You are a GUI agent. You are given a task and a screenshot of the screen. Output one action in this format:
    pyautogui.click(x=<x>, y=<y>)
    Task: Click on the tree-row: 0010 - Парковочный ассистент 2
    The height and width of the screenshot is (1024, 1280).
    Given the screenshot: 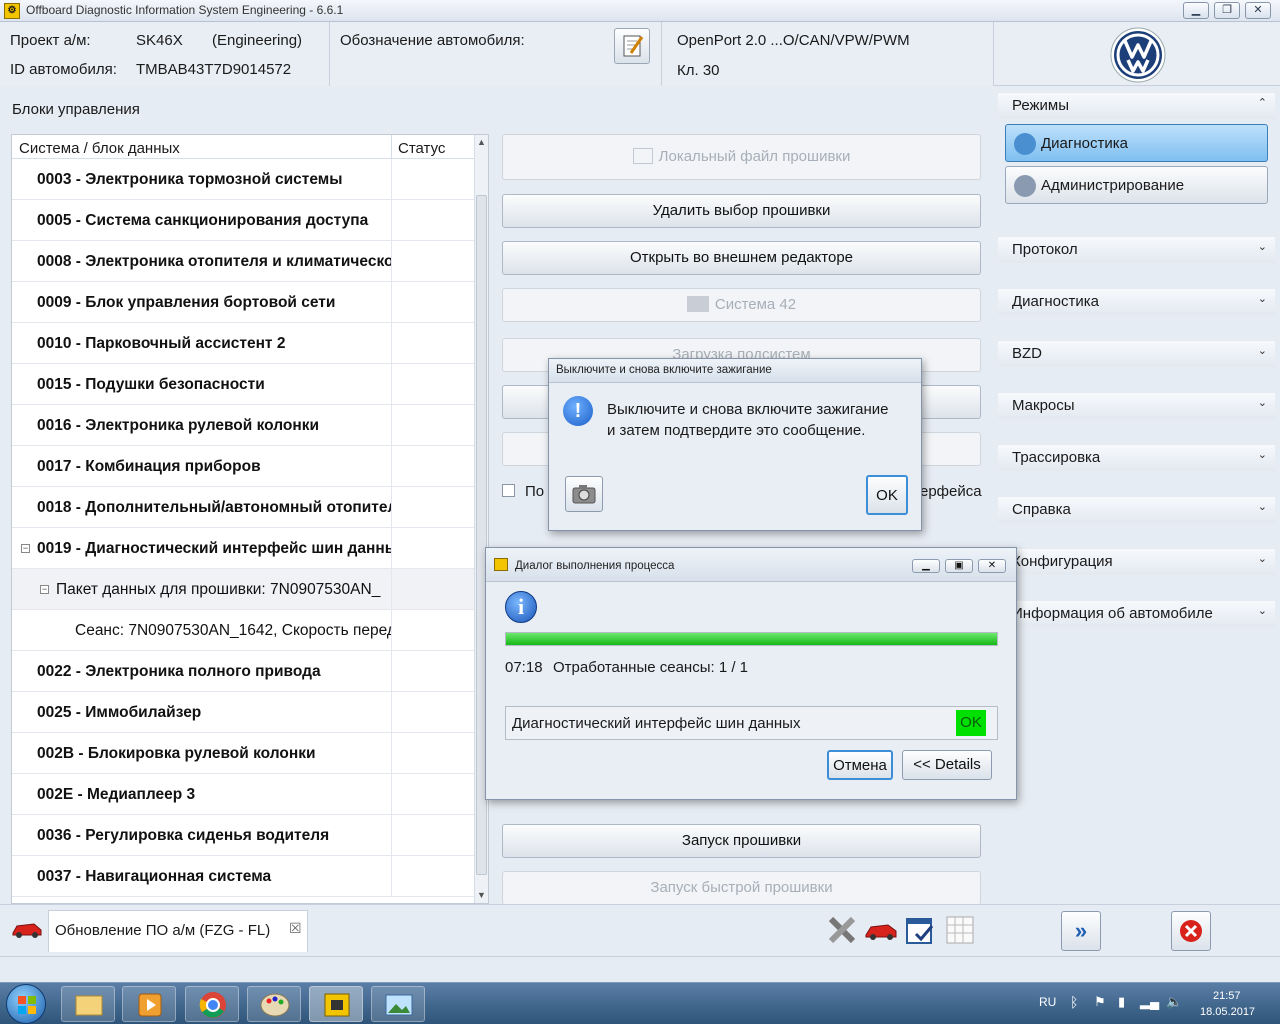 What is the action you would take?
    pyautogui.click(x=243, y=343)
    